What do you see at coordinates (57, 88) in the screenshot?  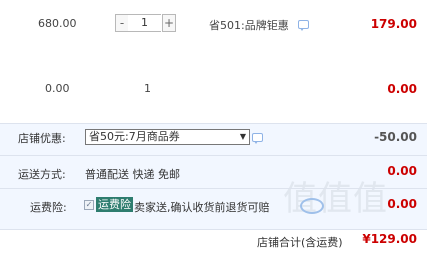 I see `row2-unit-price: 0.00` at bounding box center [57, 88].